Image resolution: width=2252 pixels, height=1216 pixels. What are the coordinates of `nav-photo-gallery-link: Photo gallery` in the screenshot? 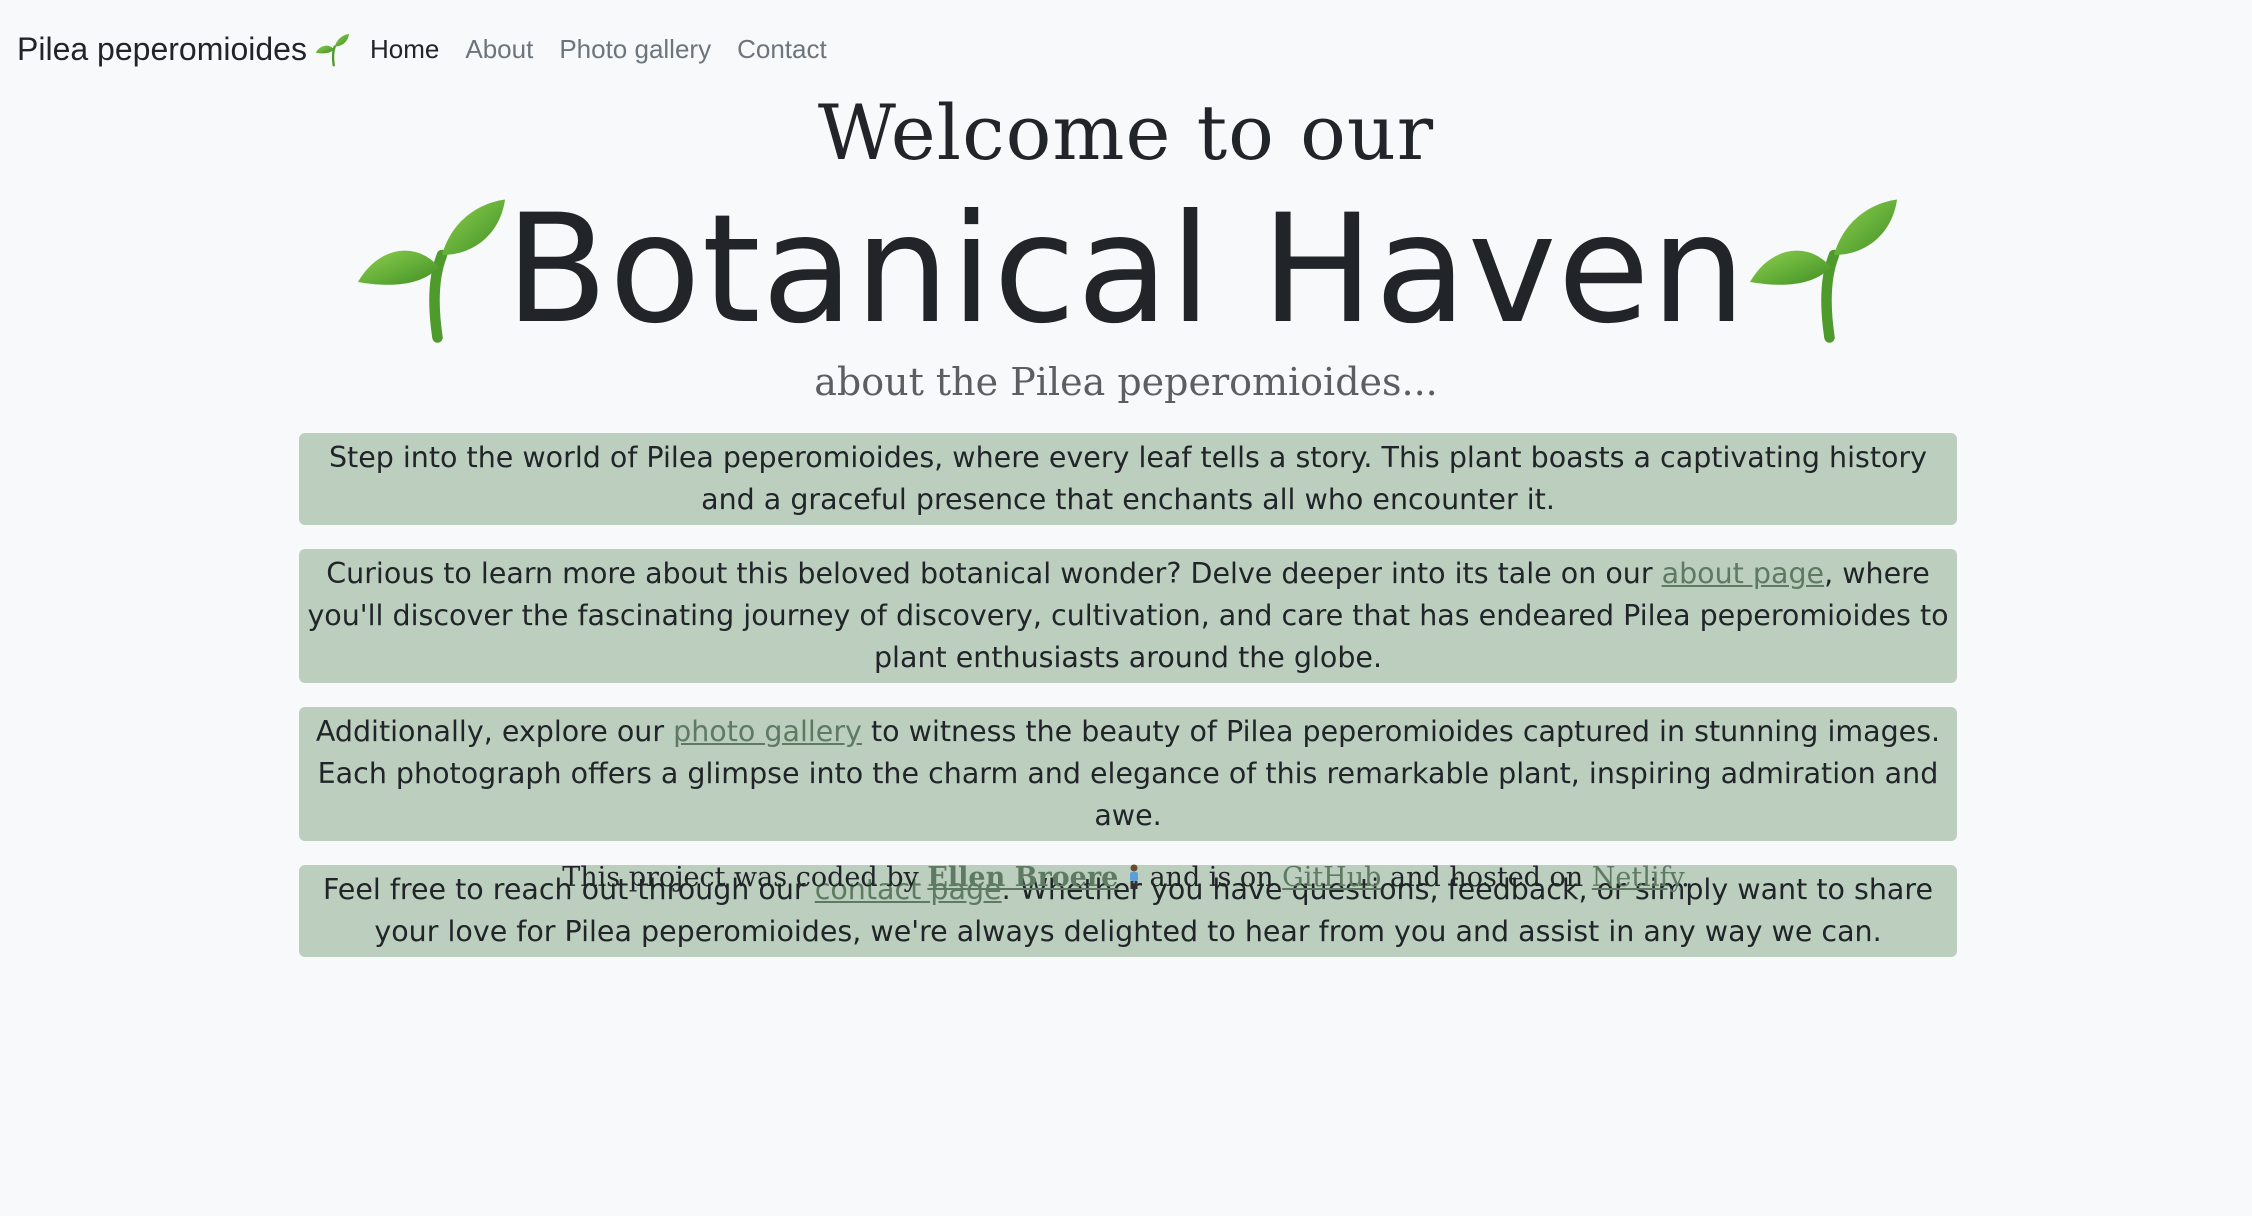 It's located at (635, 49).